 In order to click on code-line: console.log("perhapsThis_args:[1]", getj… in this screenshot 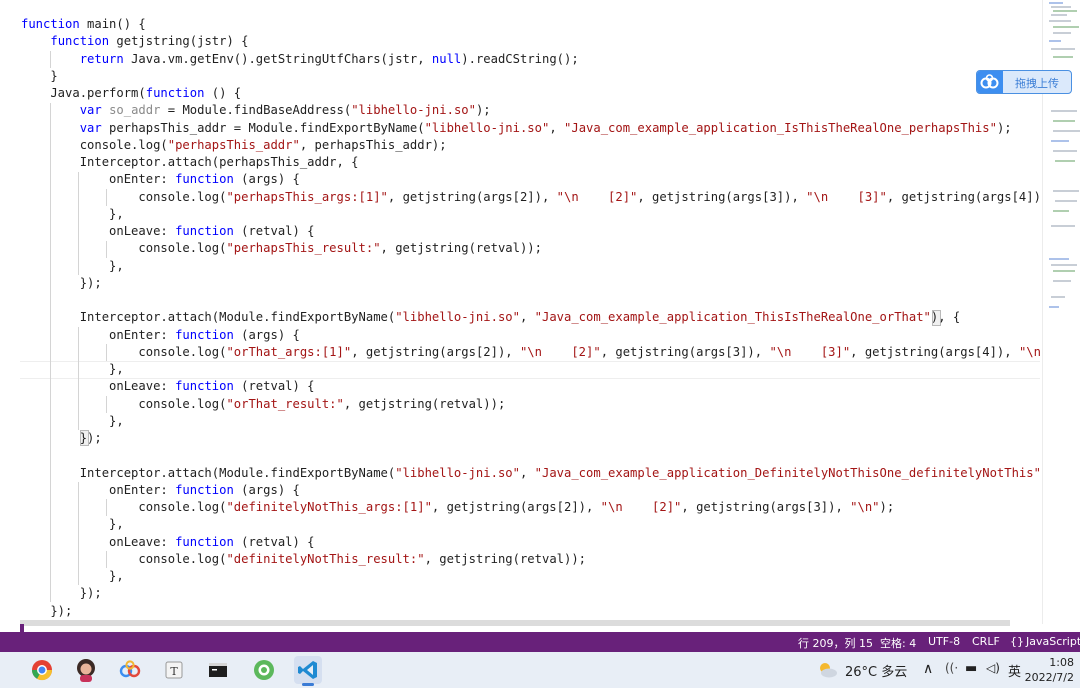, I will do `click(531, 197)`.